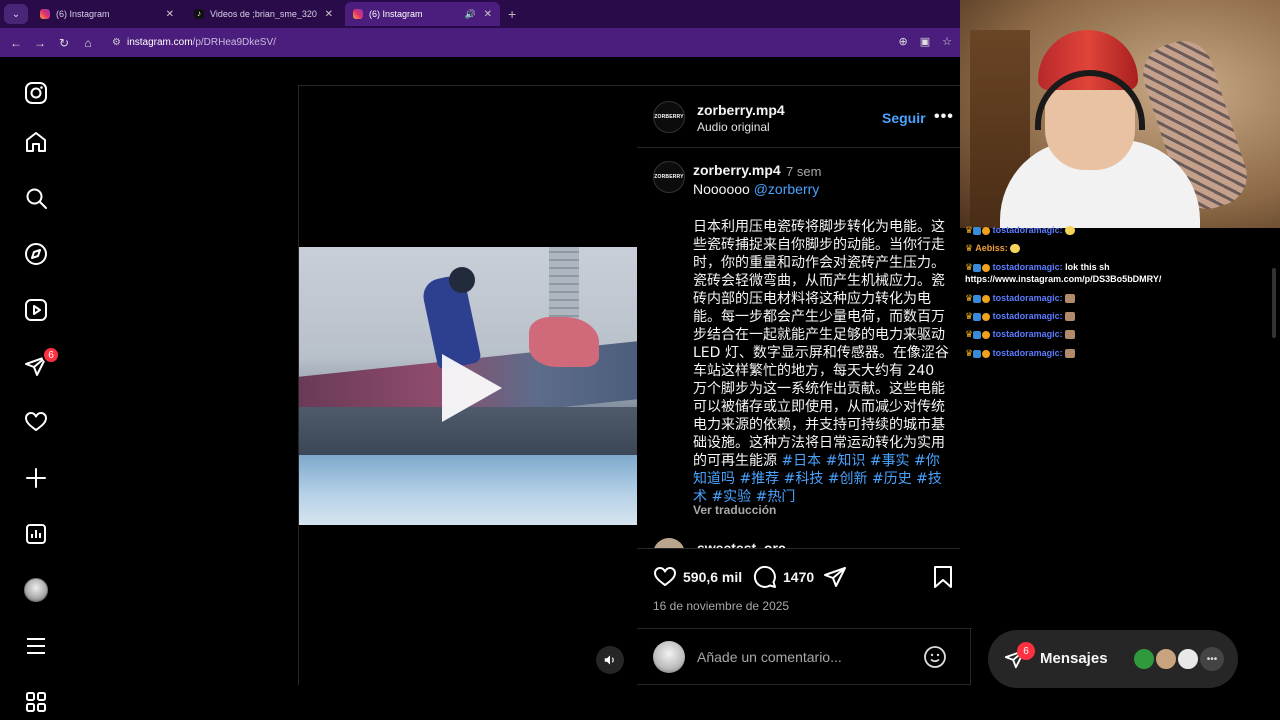 The width and height of the screenshot is (1280, 720). I want to click on reels-icon, so click(36, 310).